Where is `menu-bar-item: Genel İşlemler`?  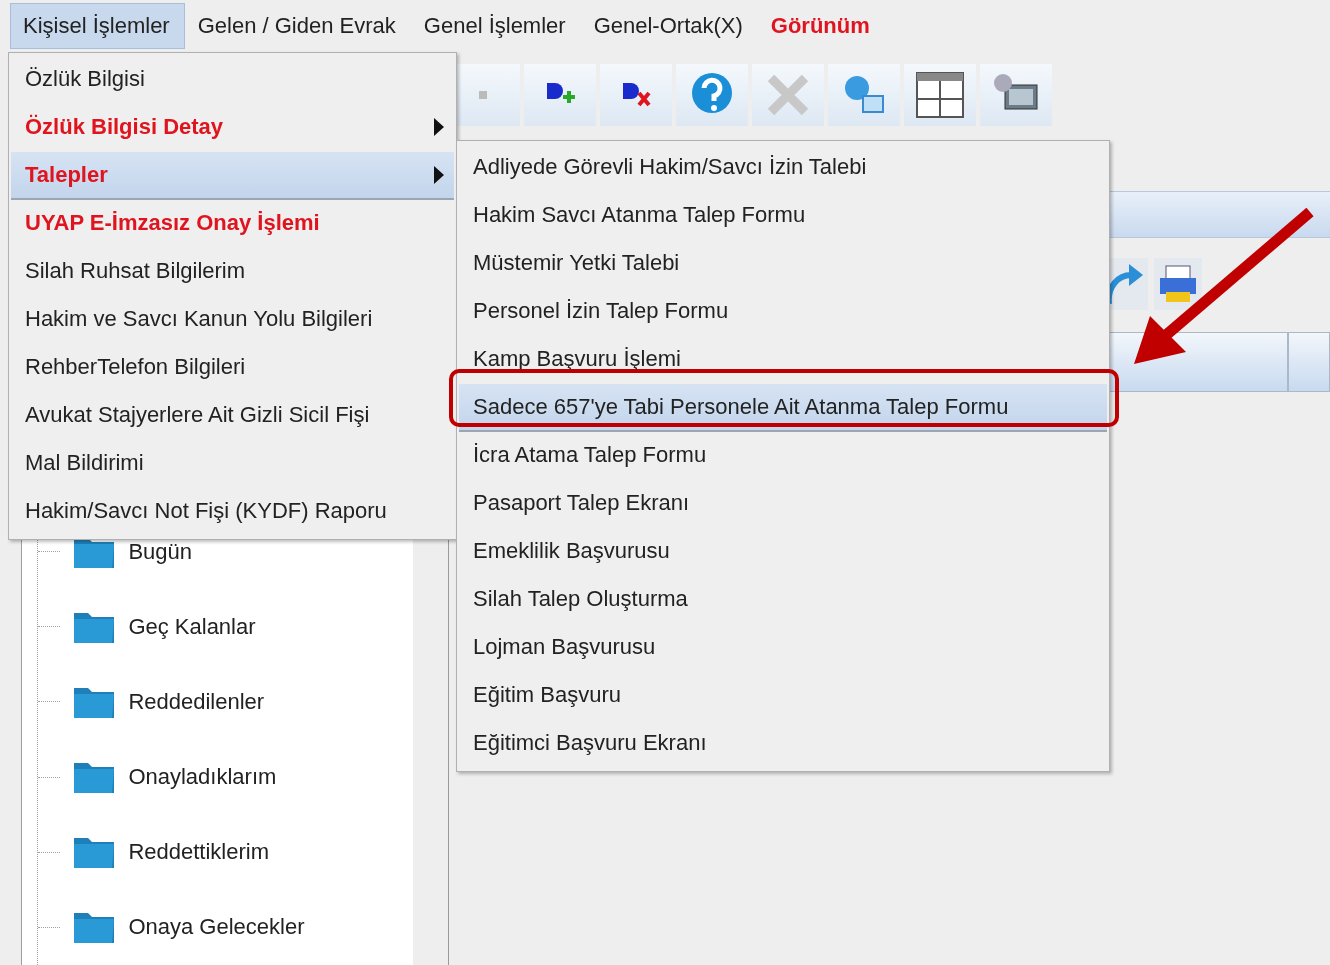 menu-bar-item: Genel İşlemler is located at coordinates (495, 26).